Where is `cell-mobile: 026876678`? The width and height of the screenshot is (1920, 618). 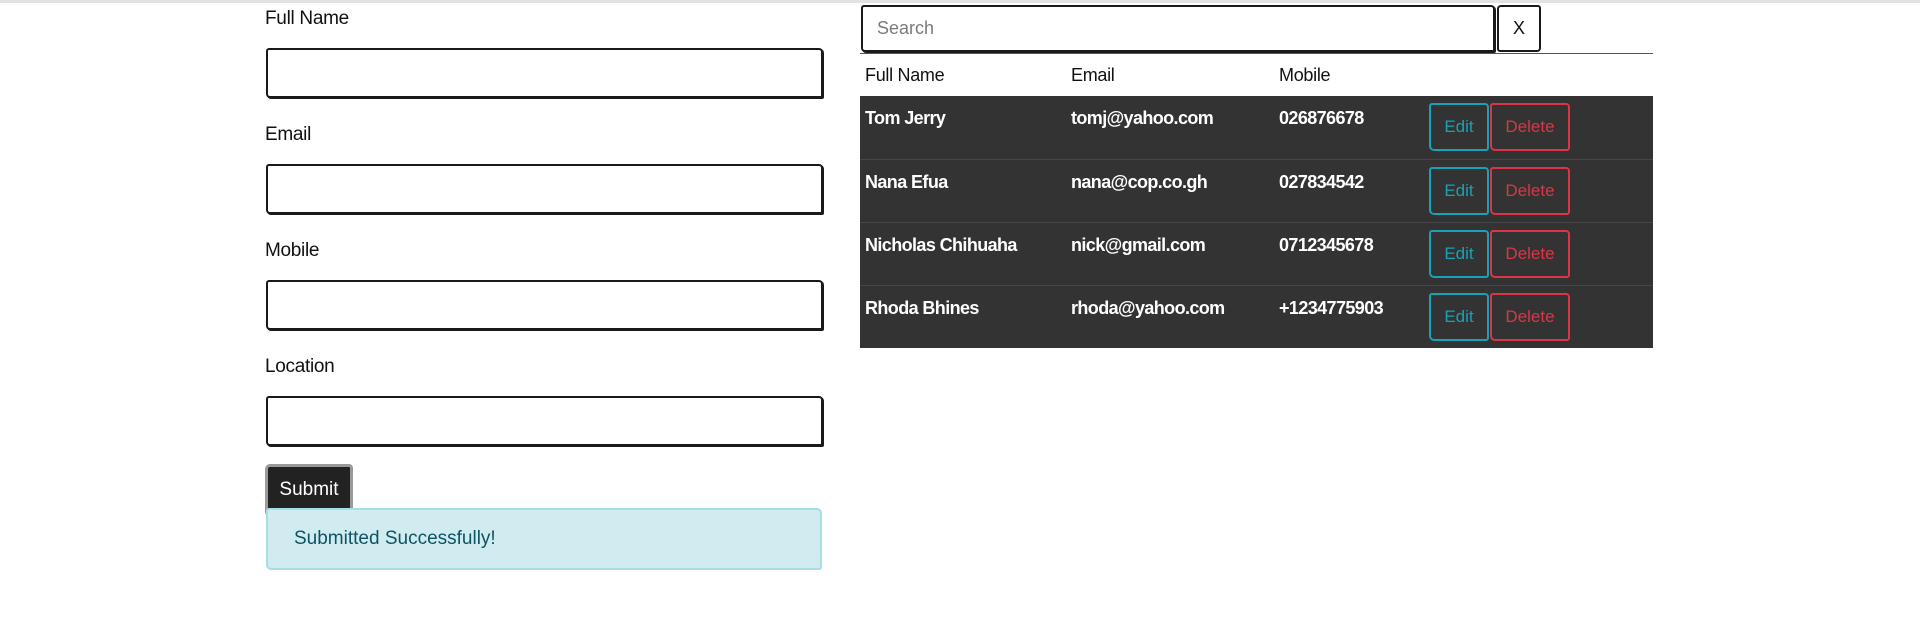 cell-mobile: 026876678 is located at coordinates (1321, 118).